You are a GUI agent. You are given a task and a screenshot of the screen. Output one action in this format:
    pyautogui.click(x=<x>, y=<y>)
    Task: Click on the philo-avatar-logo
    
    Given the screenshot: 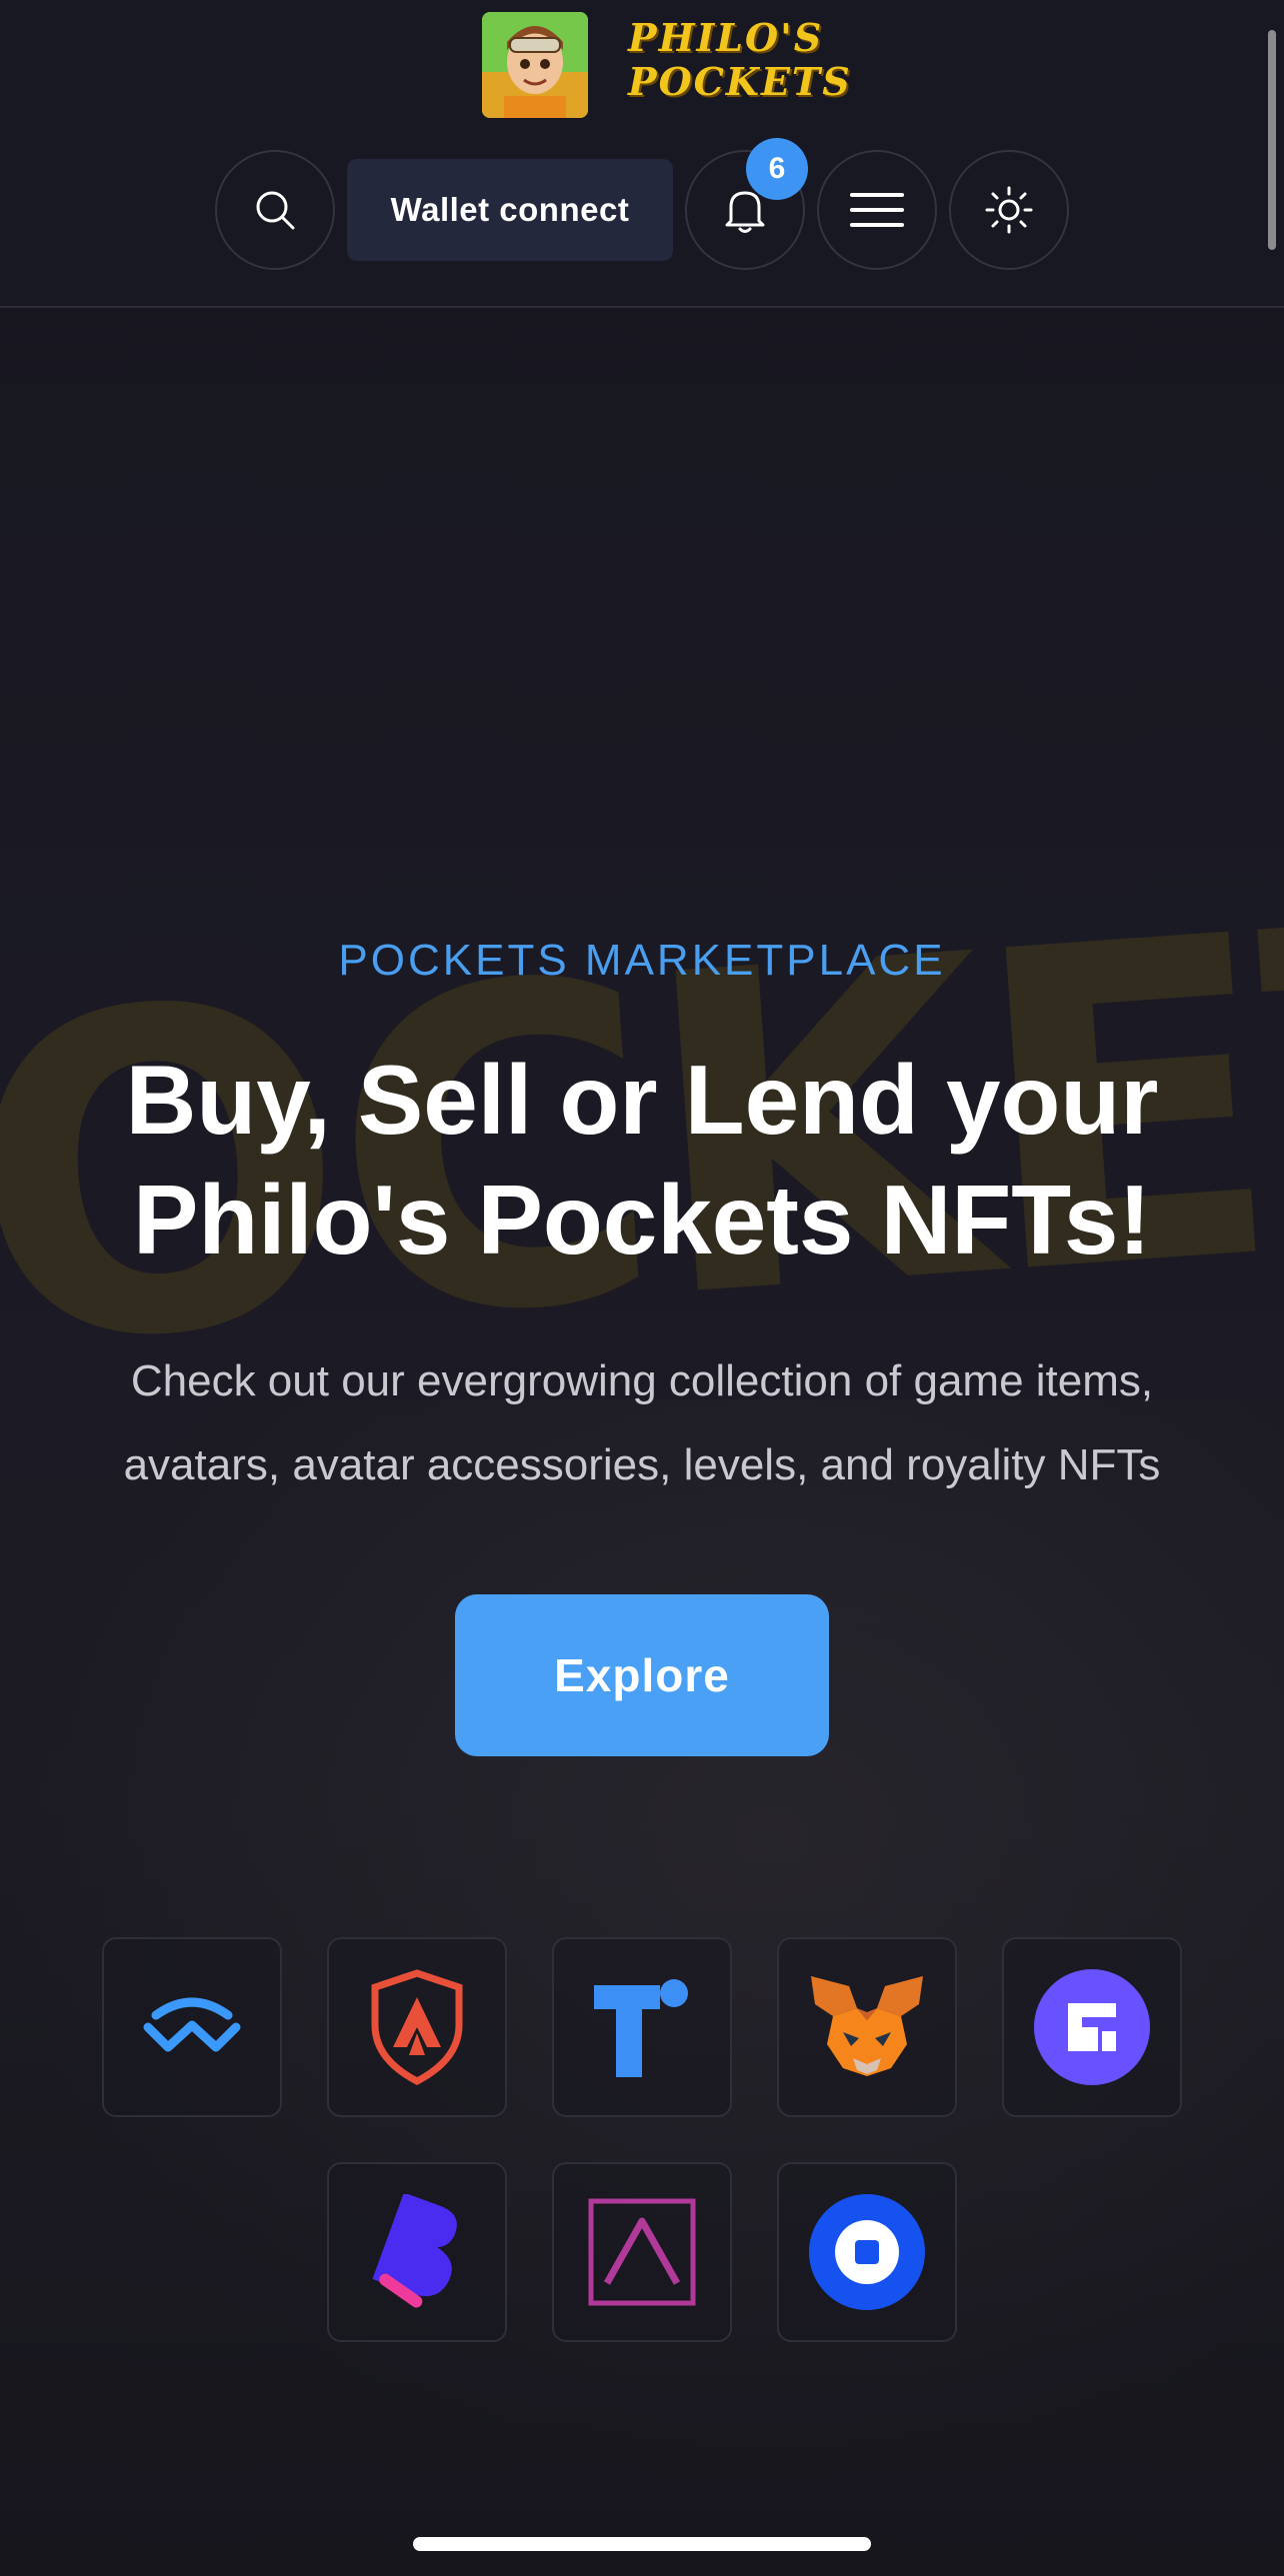 What is the action you would take?
    pyautogui.click(x=535, y=65)
    